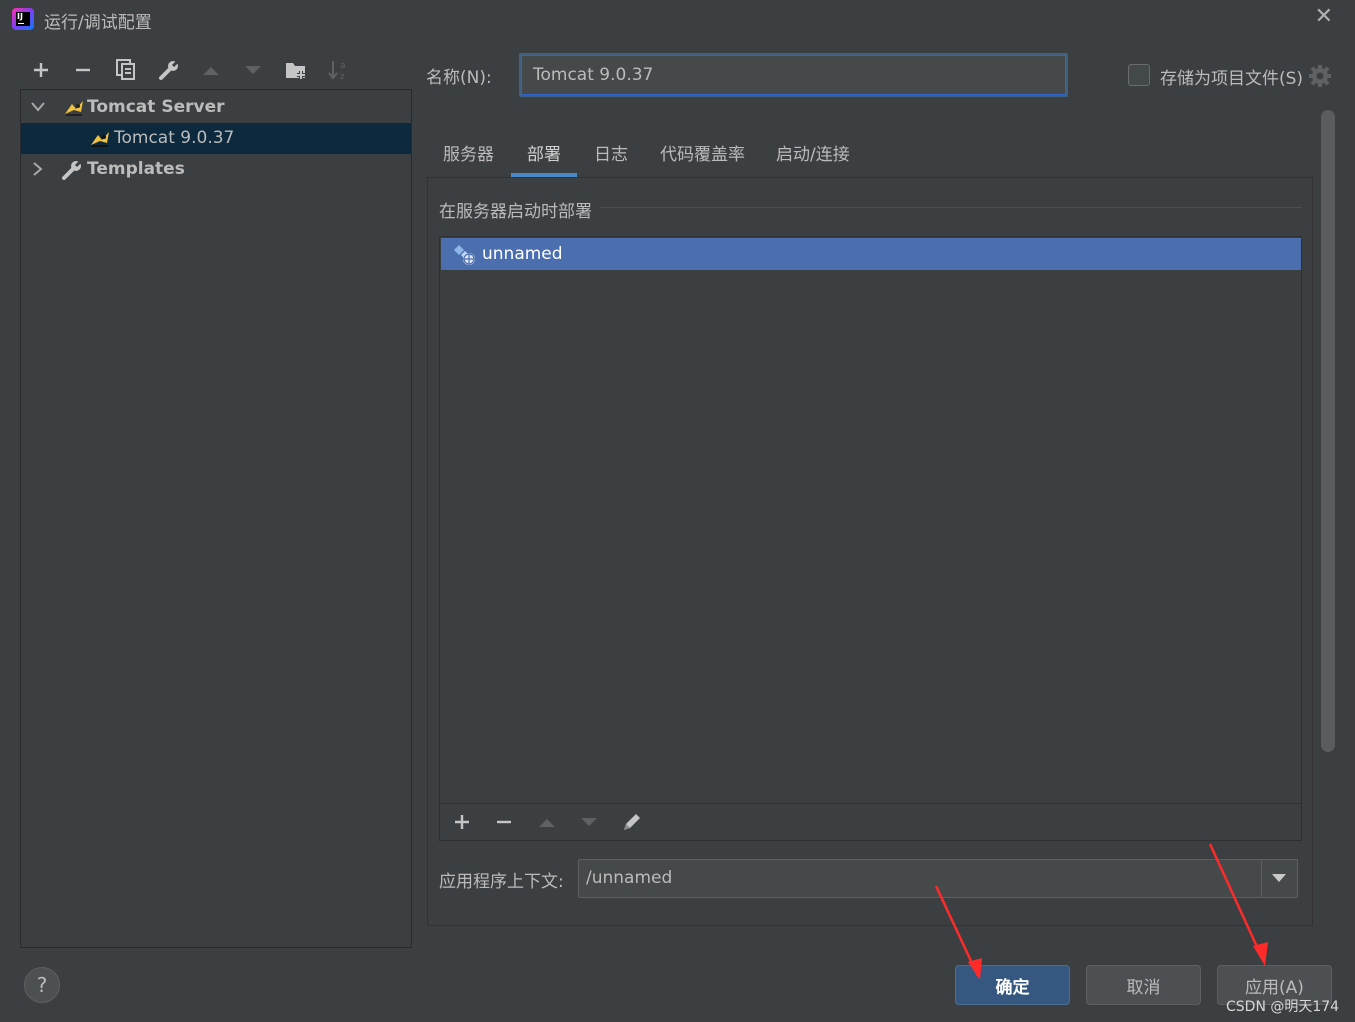 The image size is (1355, 1022). What do you see at coordinates (216, 169) in the screenshot?
I see `tree-group-templates: Templates` at bounding box center [216, 169].